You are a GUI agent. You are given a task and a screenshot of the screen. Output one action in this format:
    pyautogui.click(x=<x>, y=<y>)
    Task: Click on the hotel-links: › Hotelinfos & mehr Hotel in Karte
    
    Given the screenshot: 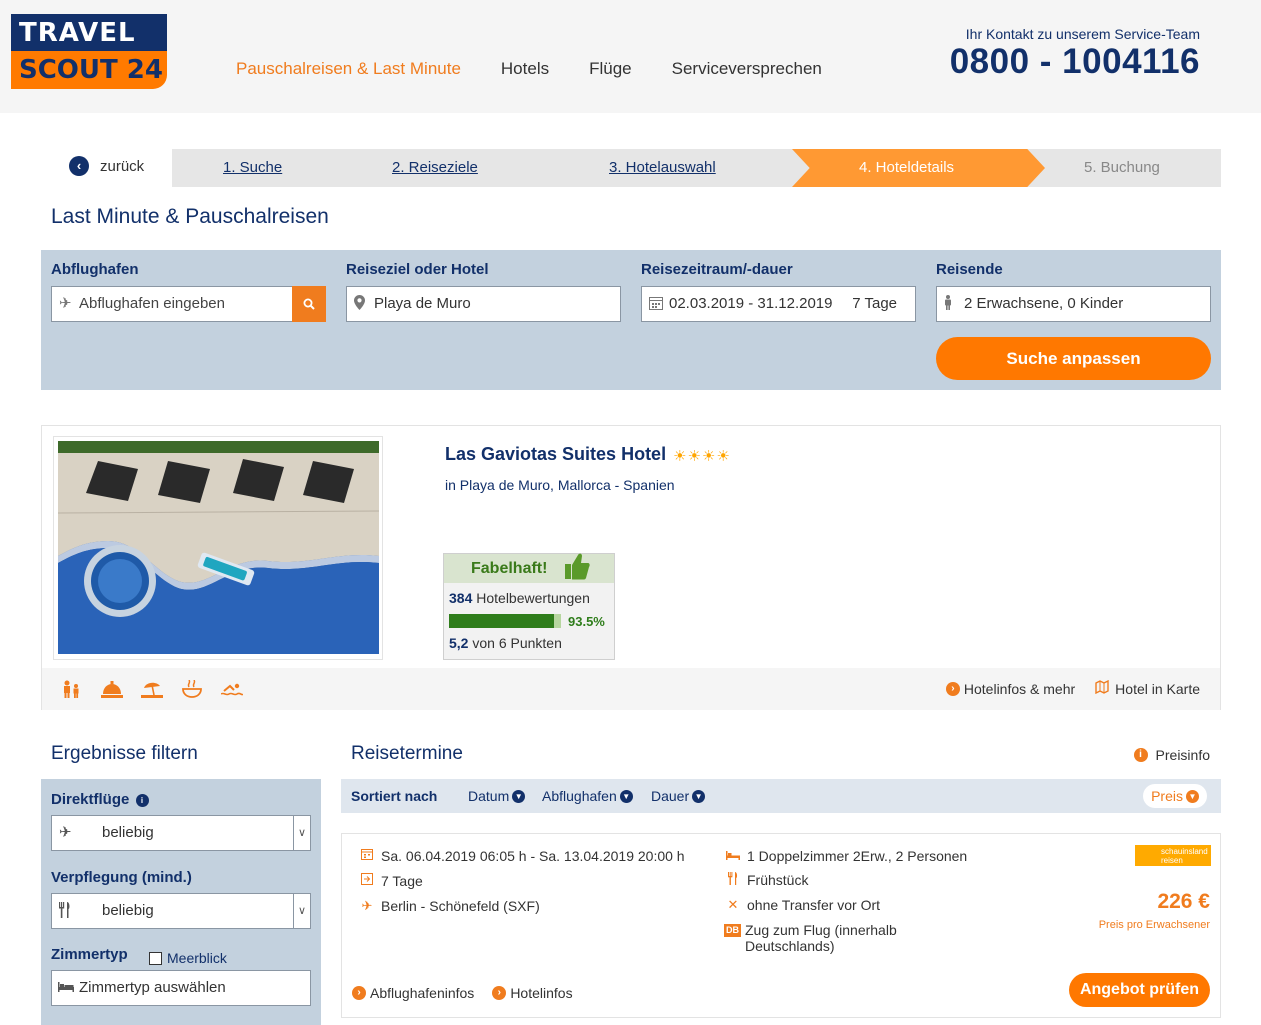 What is the action you would take?
    pyautogui.click(x=1063, y=688)
    